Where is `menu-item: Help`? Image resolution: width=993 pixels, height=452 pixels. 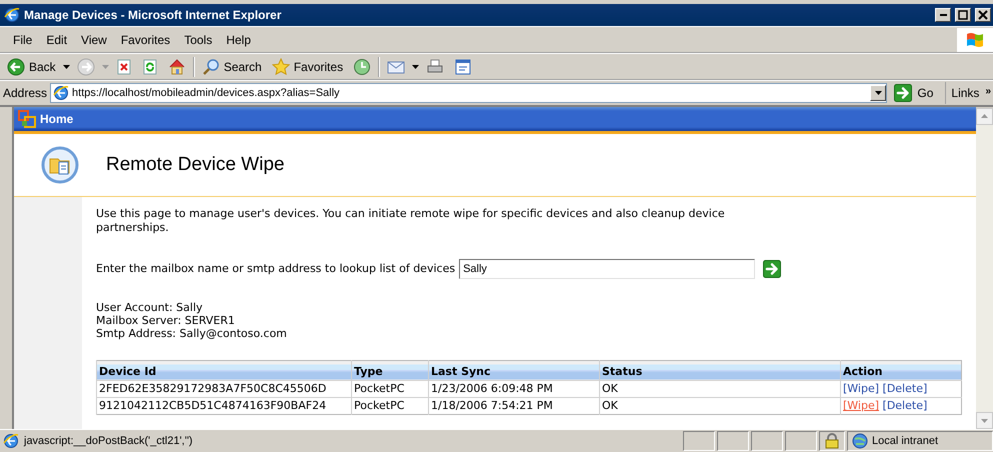
menu-item: Help is located at coordinates (238, 39).